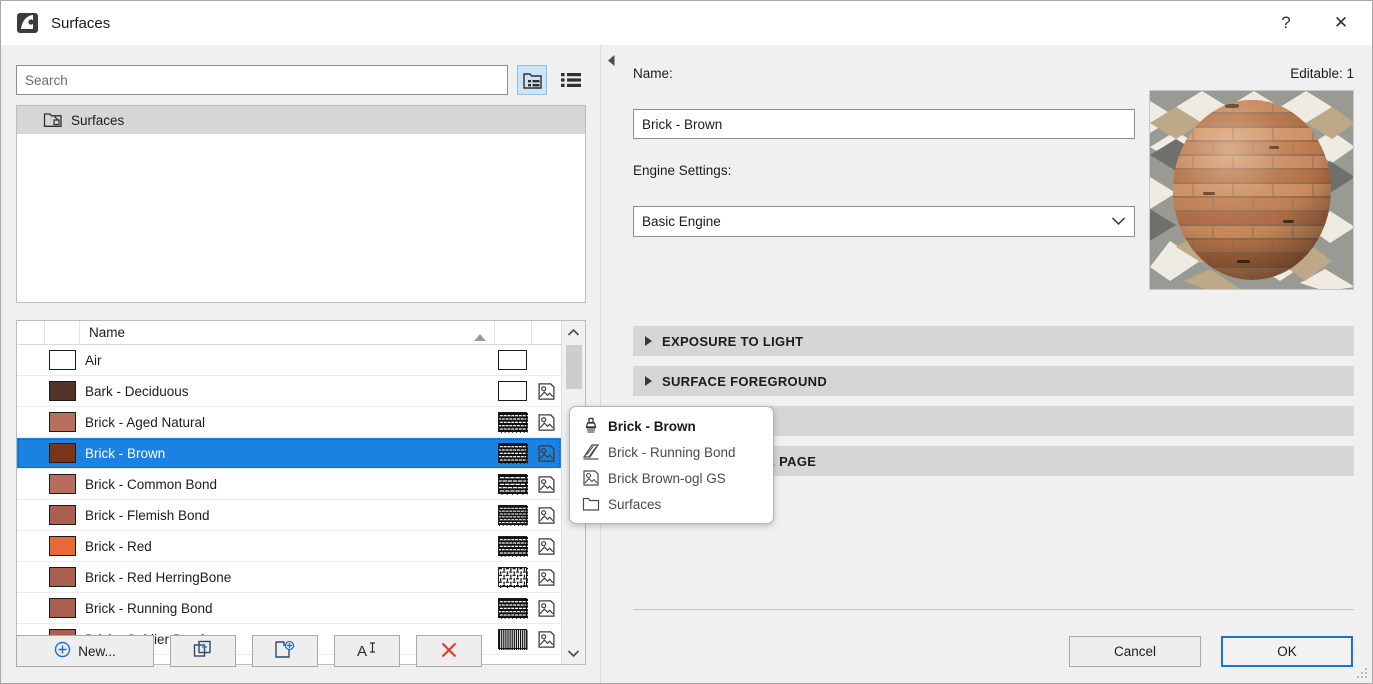  I want to click on popup-item-brick-brown: Brick - Brown, so click(671, 426).